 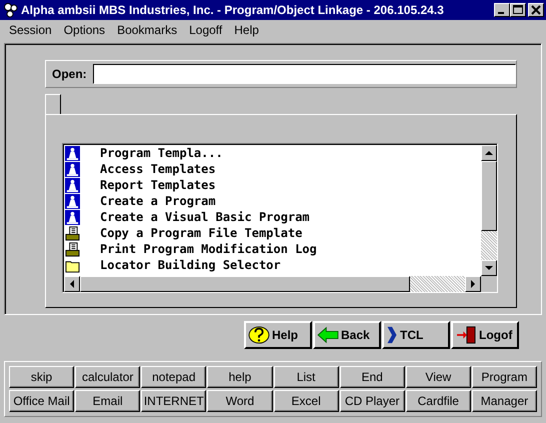 What do you see at coordinates (504, 377) in the screenshot?
I see `shortcut-button: Program` at bounding box center [504, 377].